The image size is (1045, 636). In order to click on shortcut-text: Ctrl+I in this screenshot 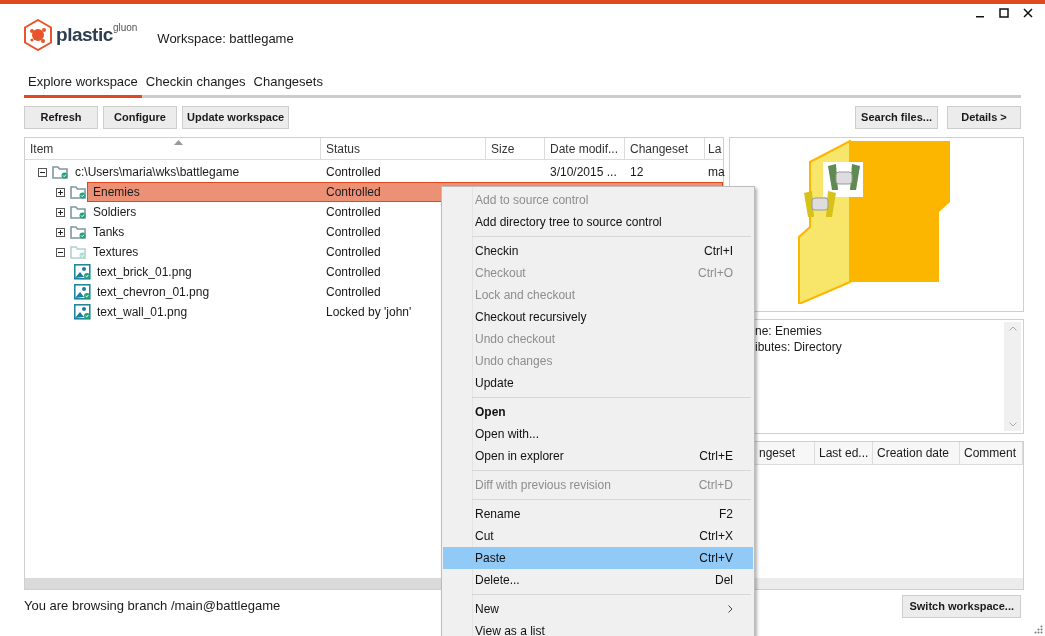, I will do `click(718, 251)`.